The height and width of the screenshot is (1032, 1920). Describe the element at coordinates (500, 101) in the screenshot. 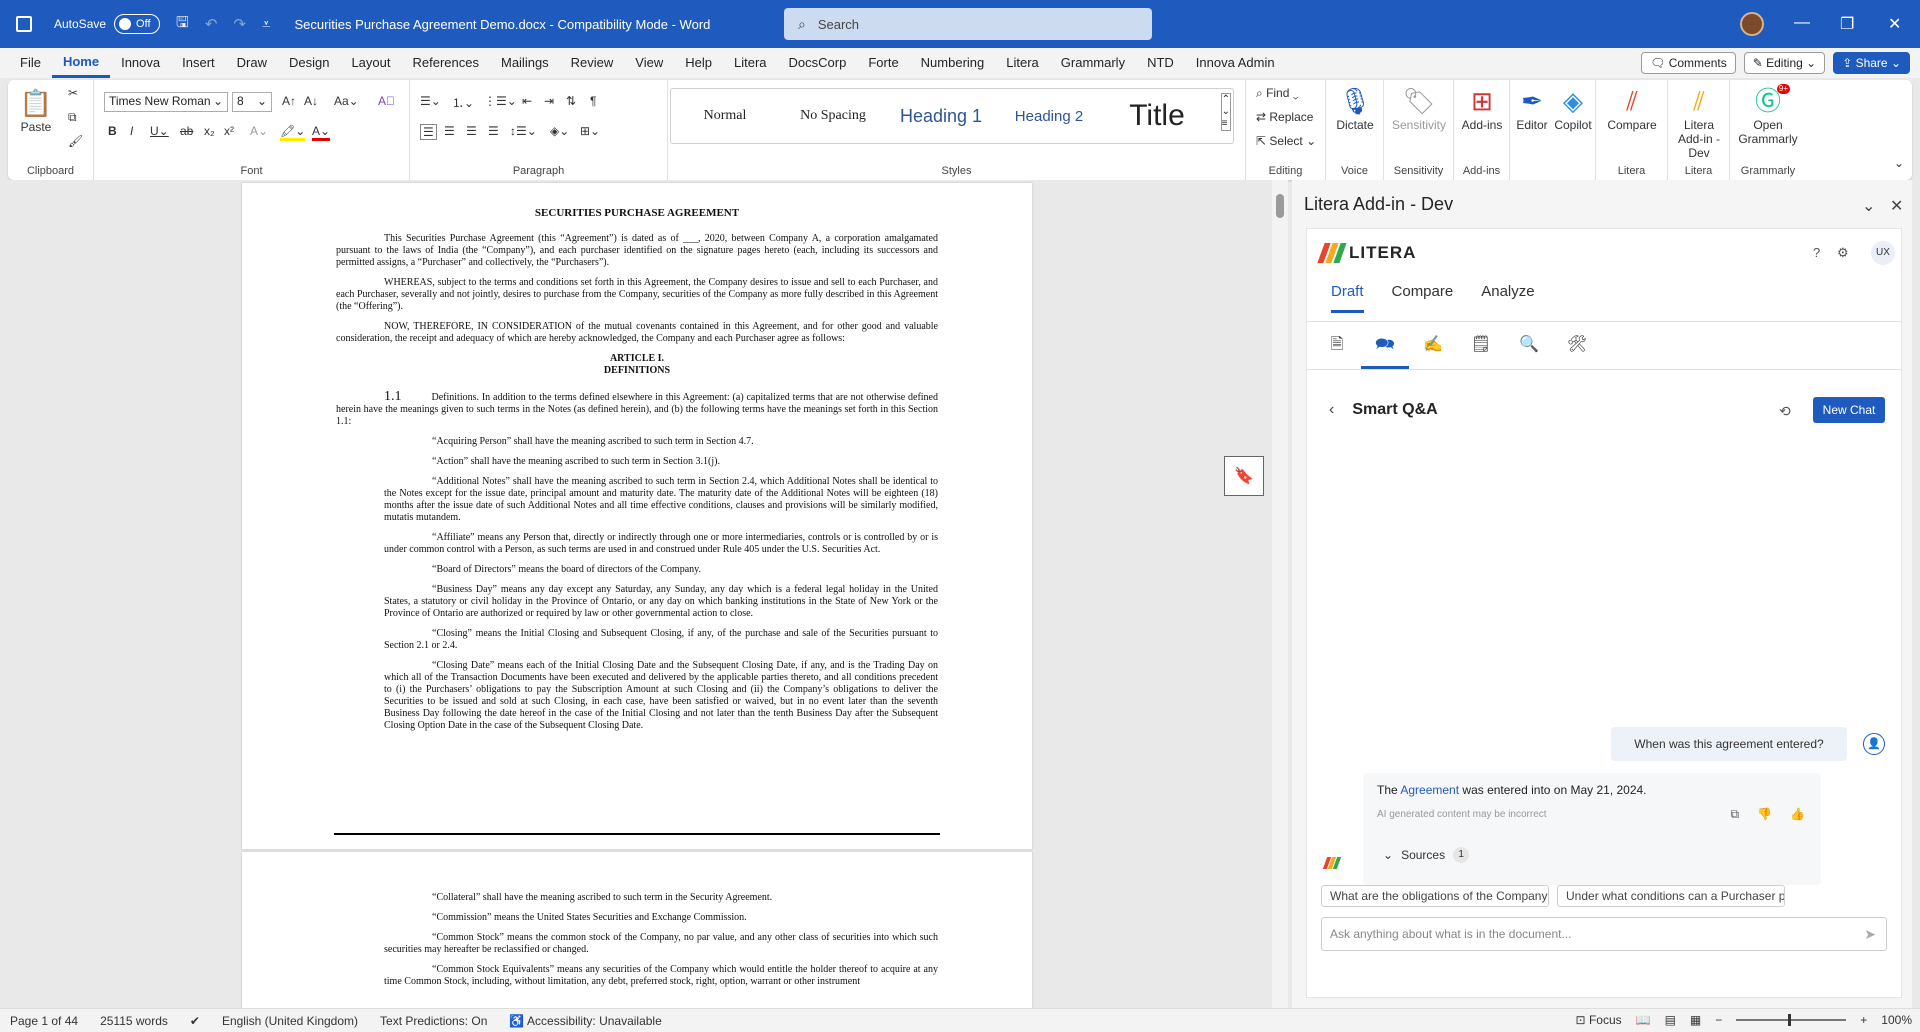

I see `multilevel-list-icon: ⋮☰⌄` at that location.